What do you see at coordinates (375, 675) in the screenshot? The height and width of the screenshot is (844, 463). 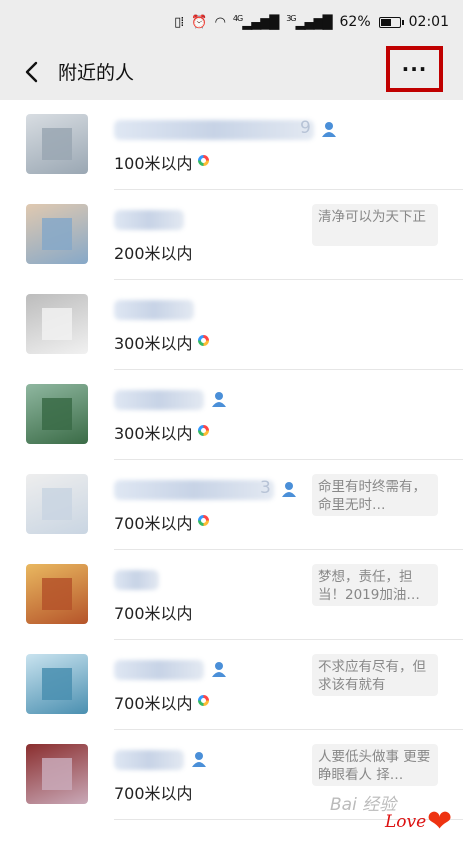 I see `signature-bubble: 不求应有尽有，但求该有就有` at bounding box center [375, 675].